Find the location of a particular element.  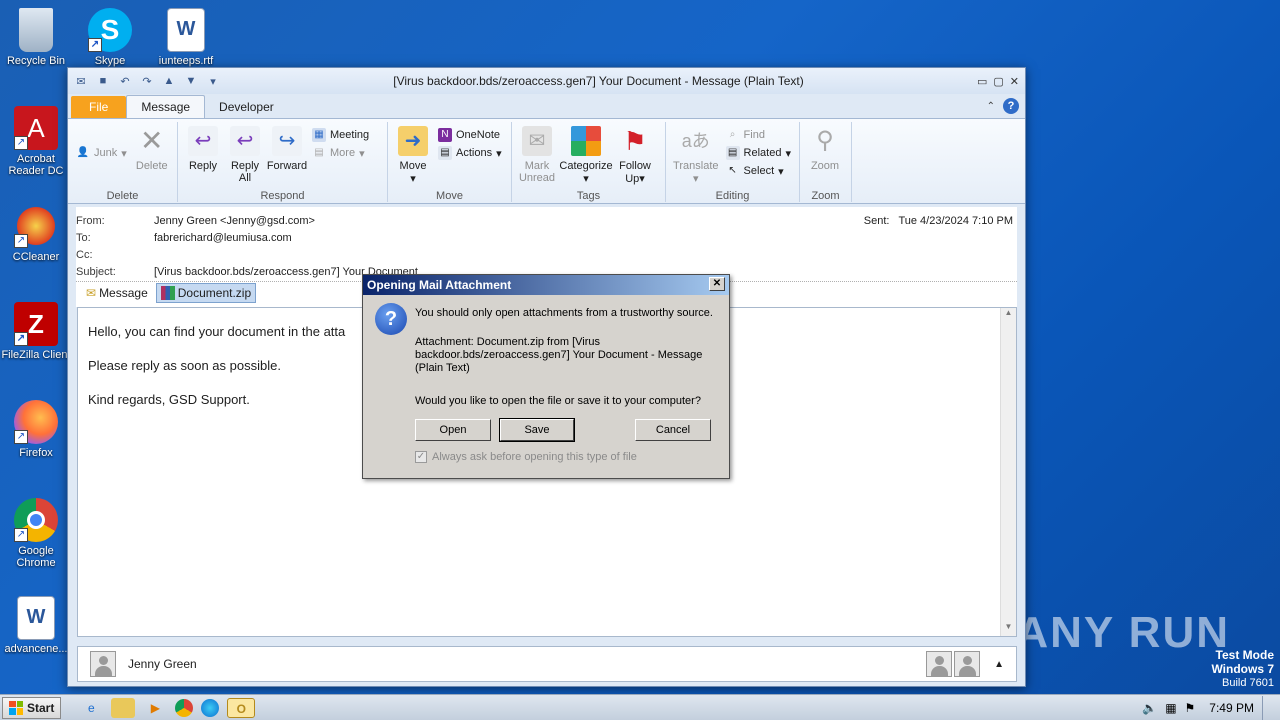

expand-people-pane-icon: ▲ is located at coordinates (999, 664).